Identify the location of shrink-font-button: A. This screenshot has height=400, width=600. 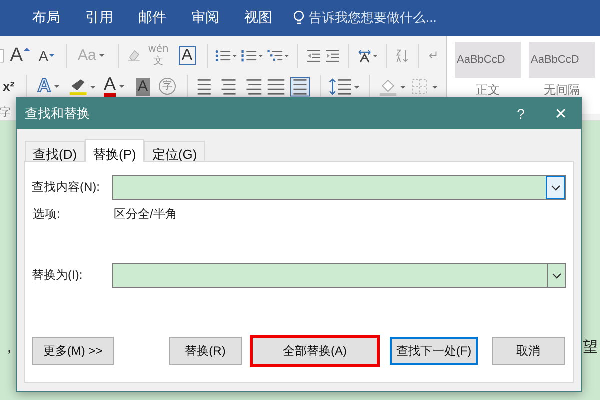
(47, 56).